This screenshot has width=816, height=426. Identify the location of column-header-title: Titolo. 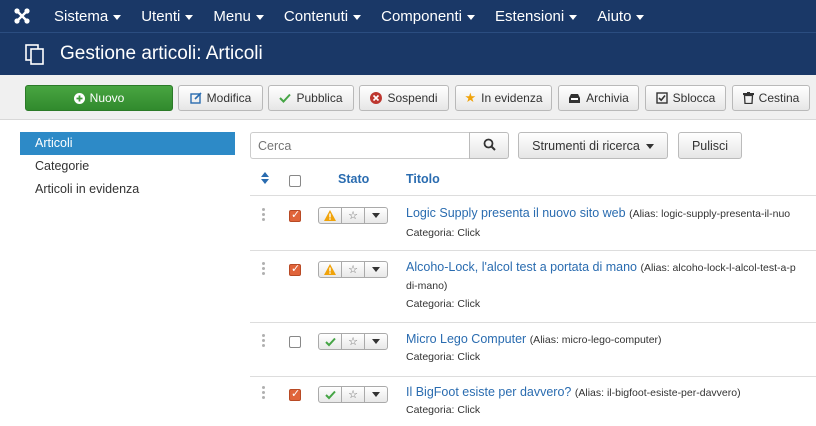
(423, 179).